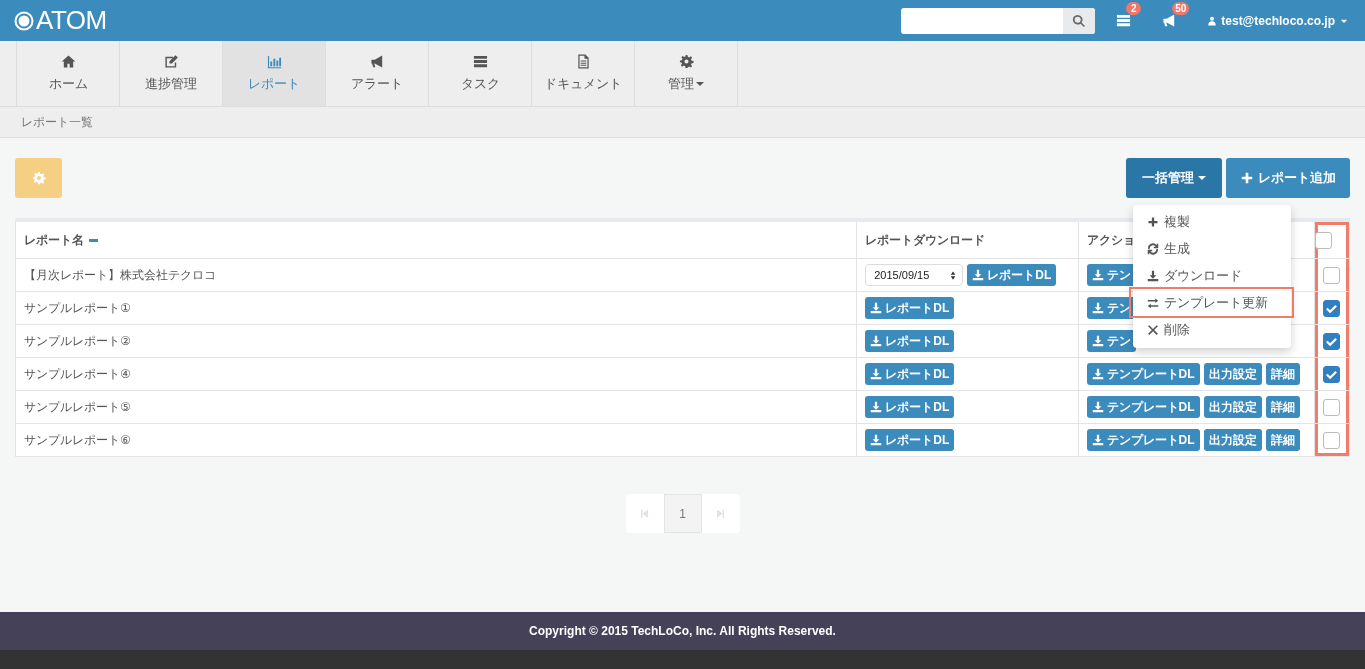 The image size is (1365, 669). Describe the element at coordinates (998, 20) in the screenshot. I see `search-field` at that location.